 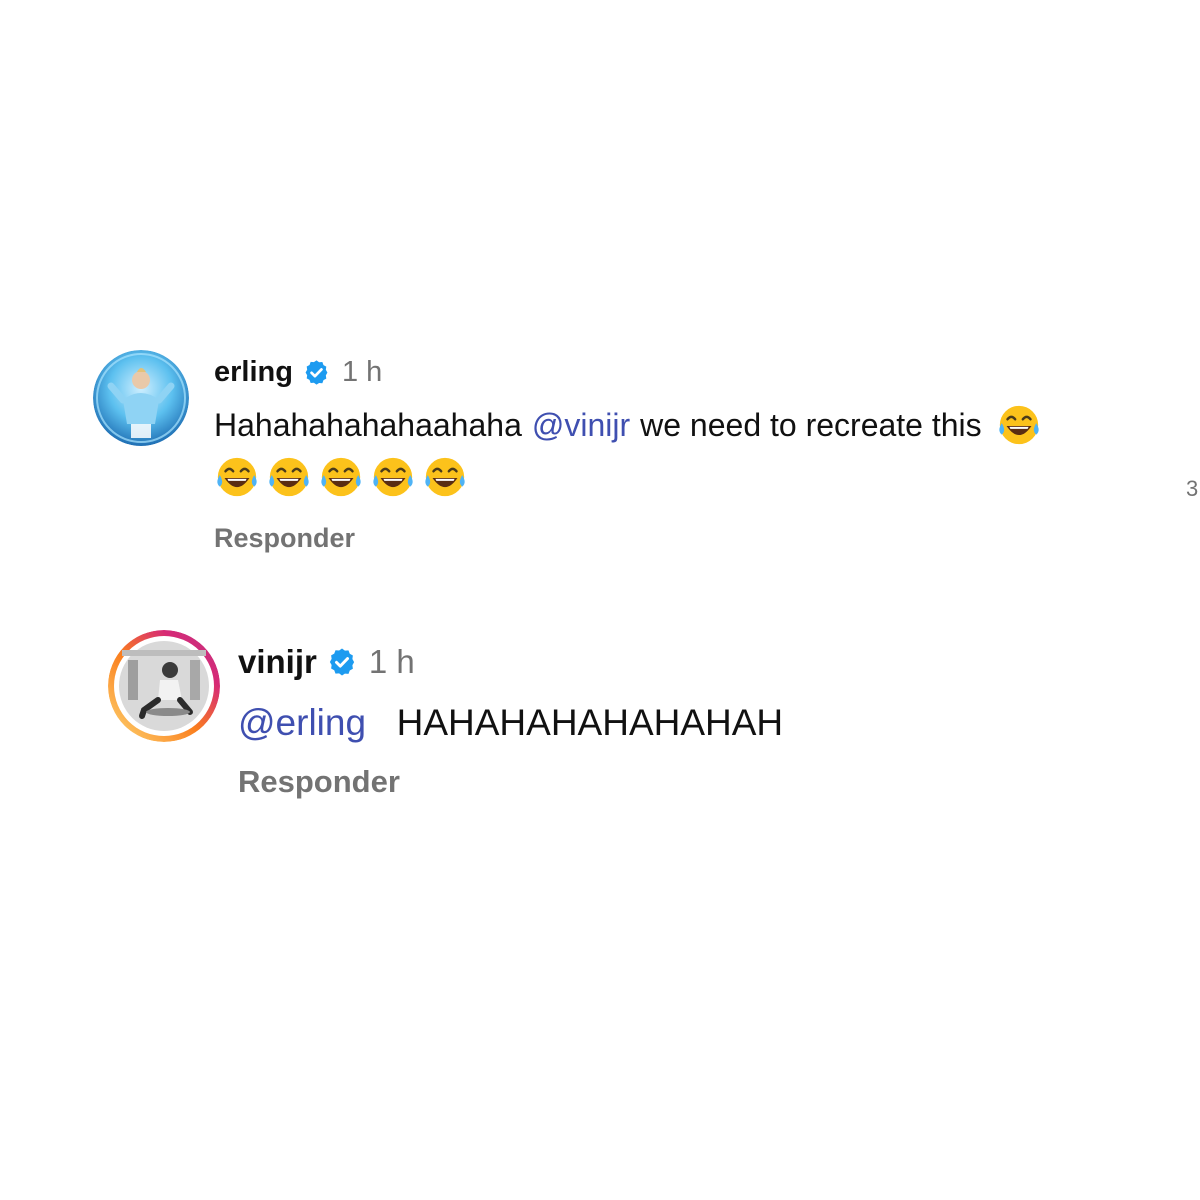 I want to click on comment-header: erling 1 h, so click(x=628, y=372).